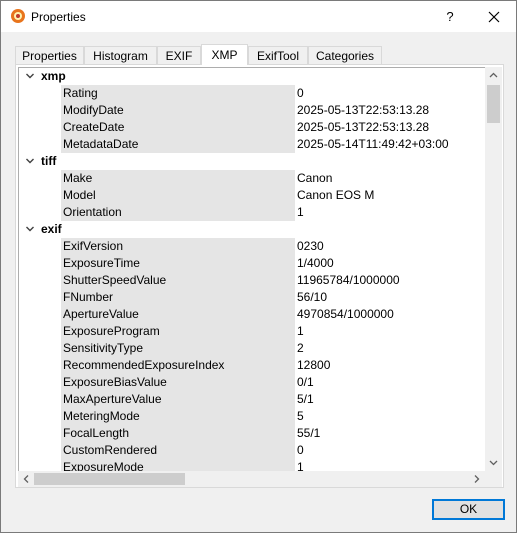 This screenshot has height=533, width=517. I want to click on property-row: Rating 0, so click(252, 93).